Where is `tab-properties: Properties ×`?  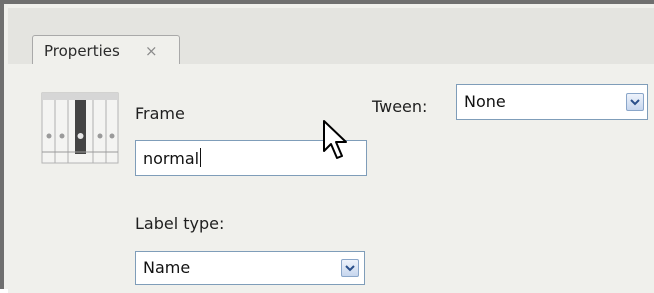 tab-properties: Properties × is located at coordinates (106, 50).